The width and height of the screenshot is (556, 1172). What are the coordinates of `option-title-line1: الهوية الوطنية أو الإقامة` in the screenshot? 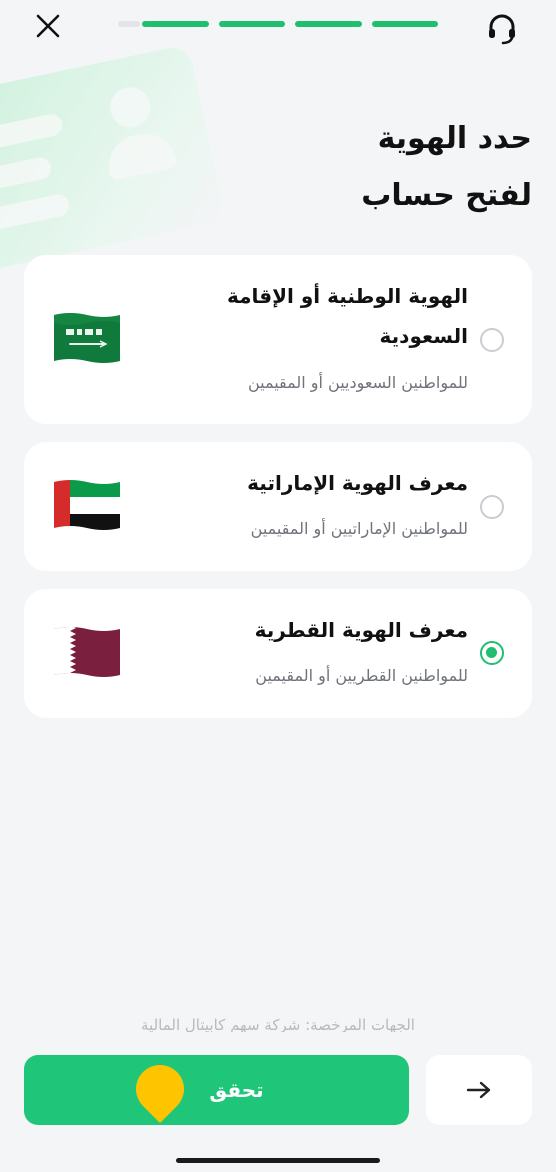 It's located at (347, 296).